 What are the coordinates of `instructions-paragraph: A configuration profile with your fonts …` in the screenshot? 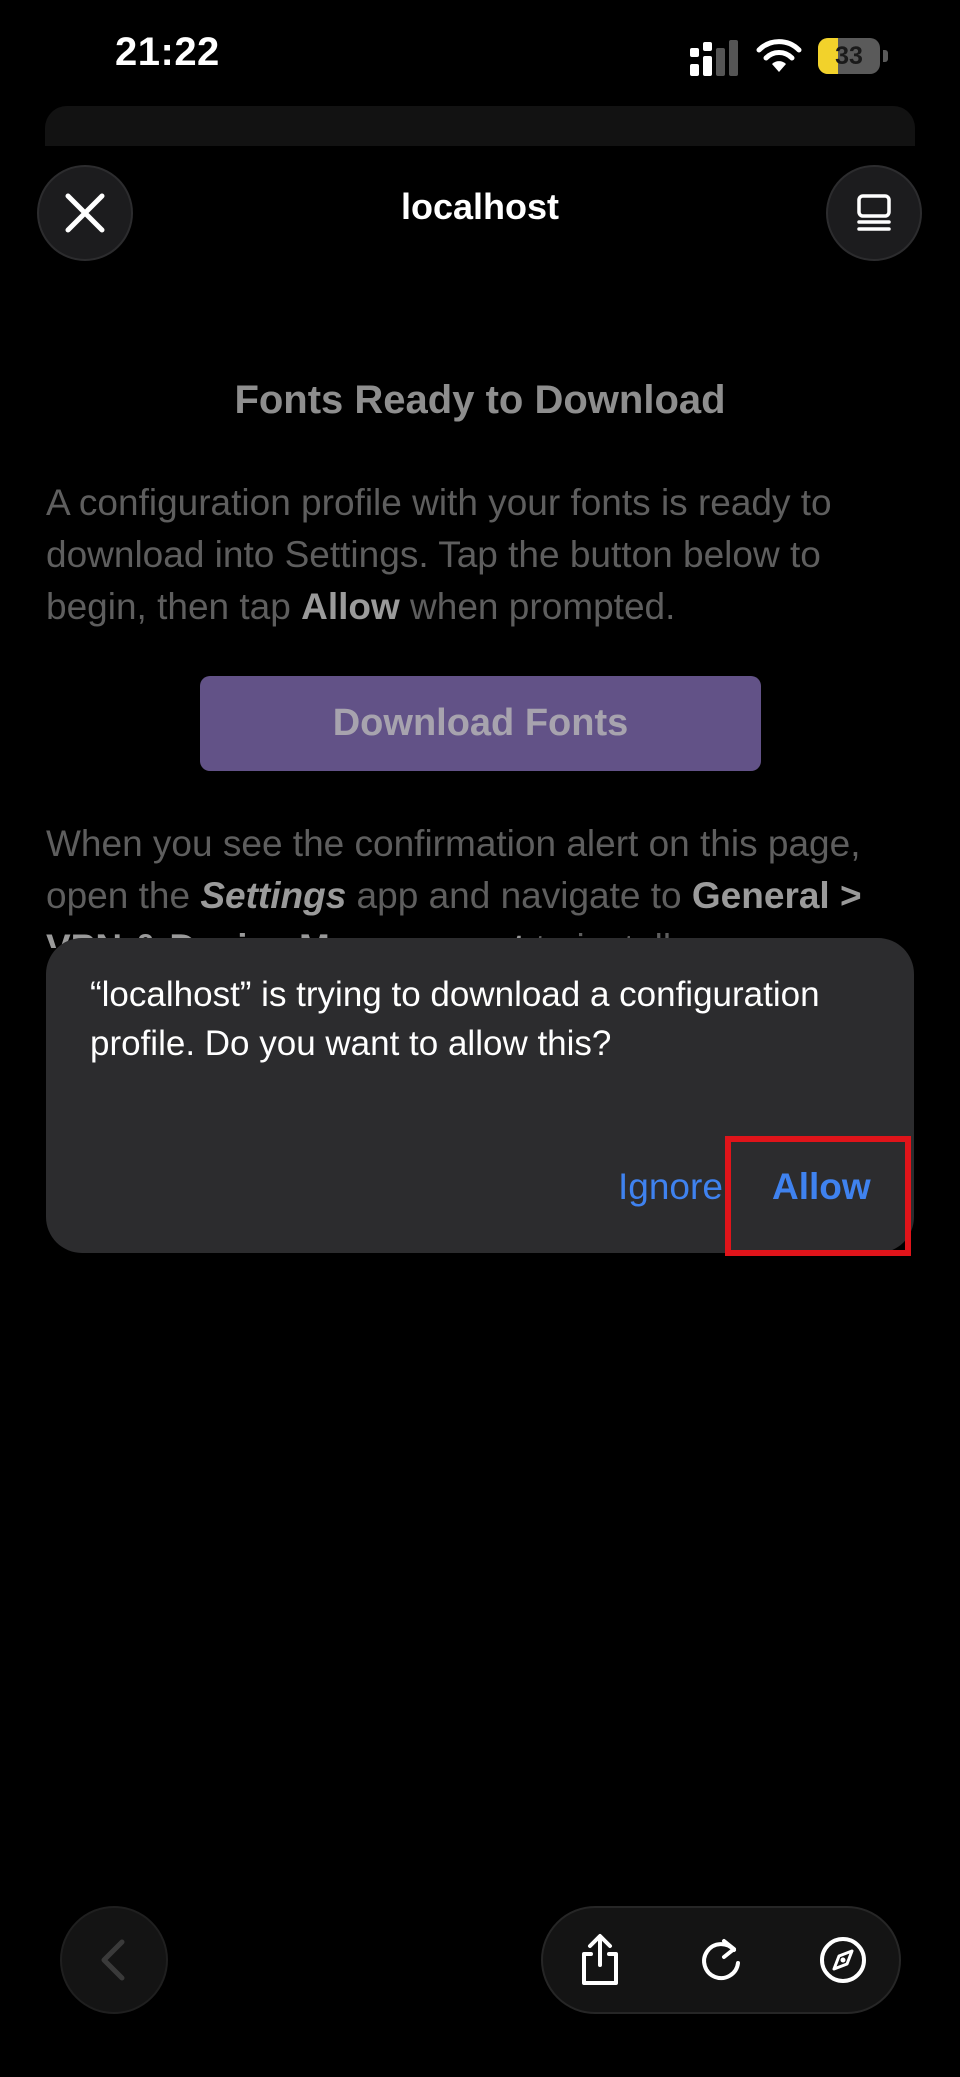 It's located at (439, 554).